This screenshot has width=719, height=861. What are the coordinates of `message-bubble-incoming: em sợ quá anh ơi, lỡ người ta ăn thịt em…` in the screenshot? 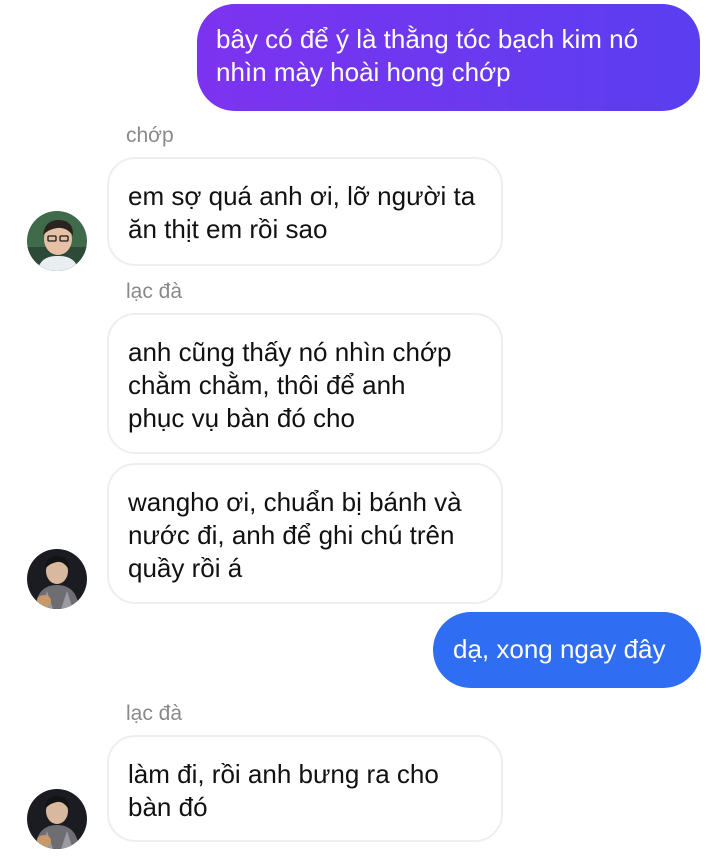 It's located at (305, 211).